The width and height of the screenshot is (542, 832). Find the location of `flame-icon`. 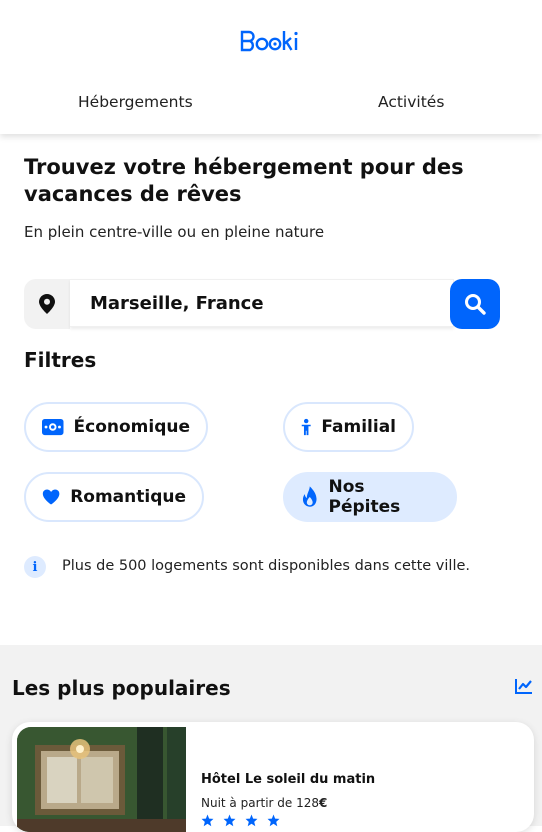

flame-icon is located at coordinates (309, 496).